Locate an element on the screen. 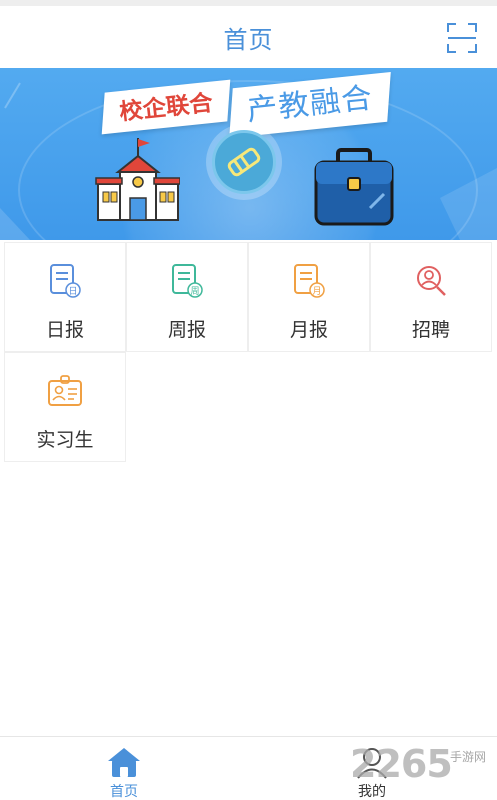 The image size is (497, 800). scan-button is located at coordinates (462, 38).